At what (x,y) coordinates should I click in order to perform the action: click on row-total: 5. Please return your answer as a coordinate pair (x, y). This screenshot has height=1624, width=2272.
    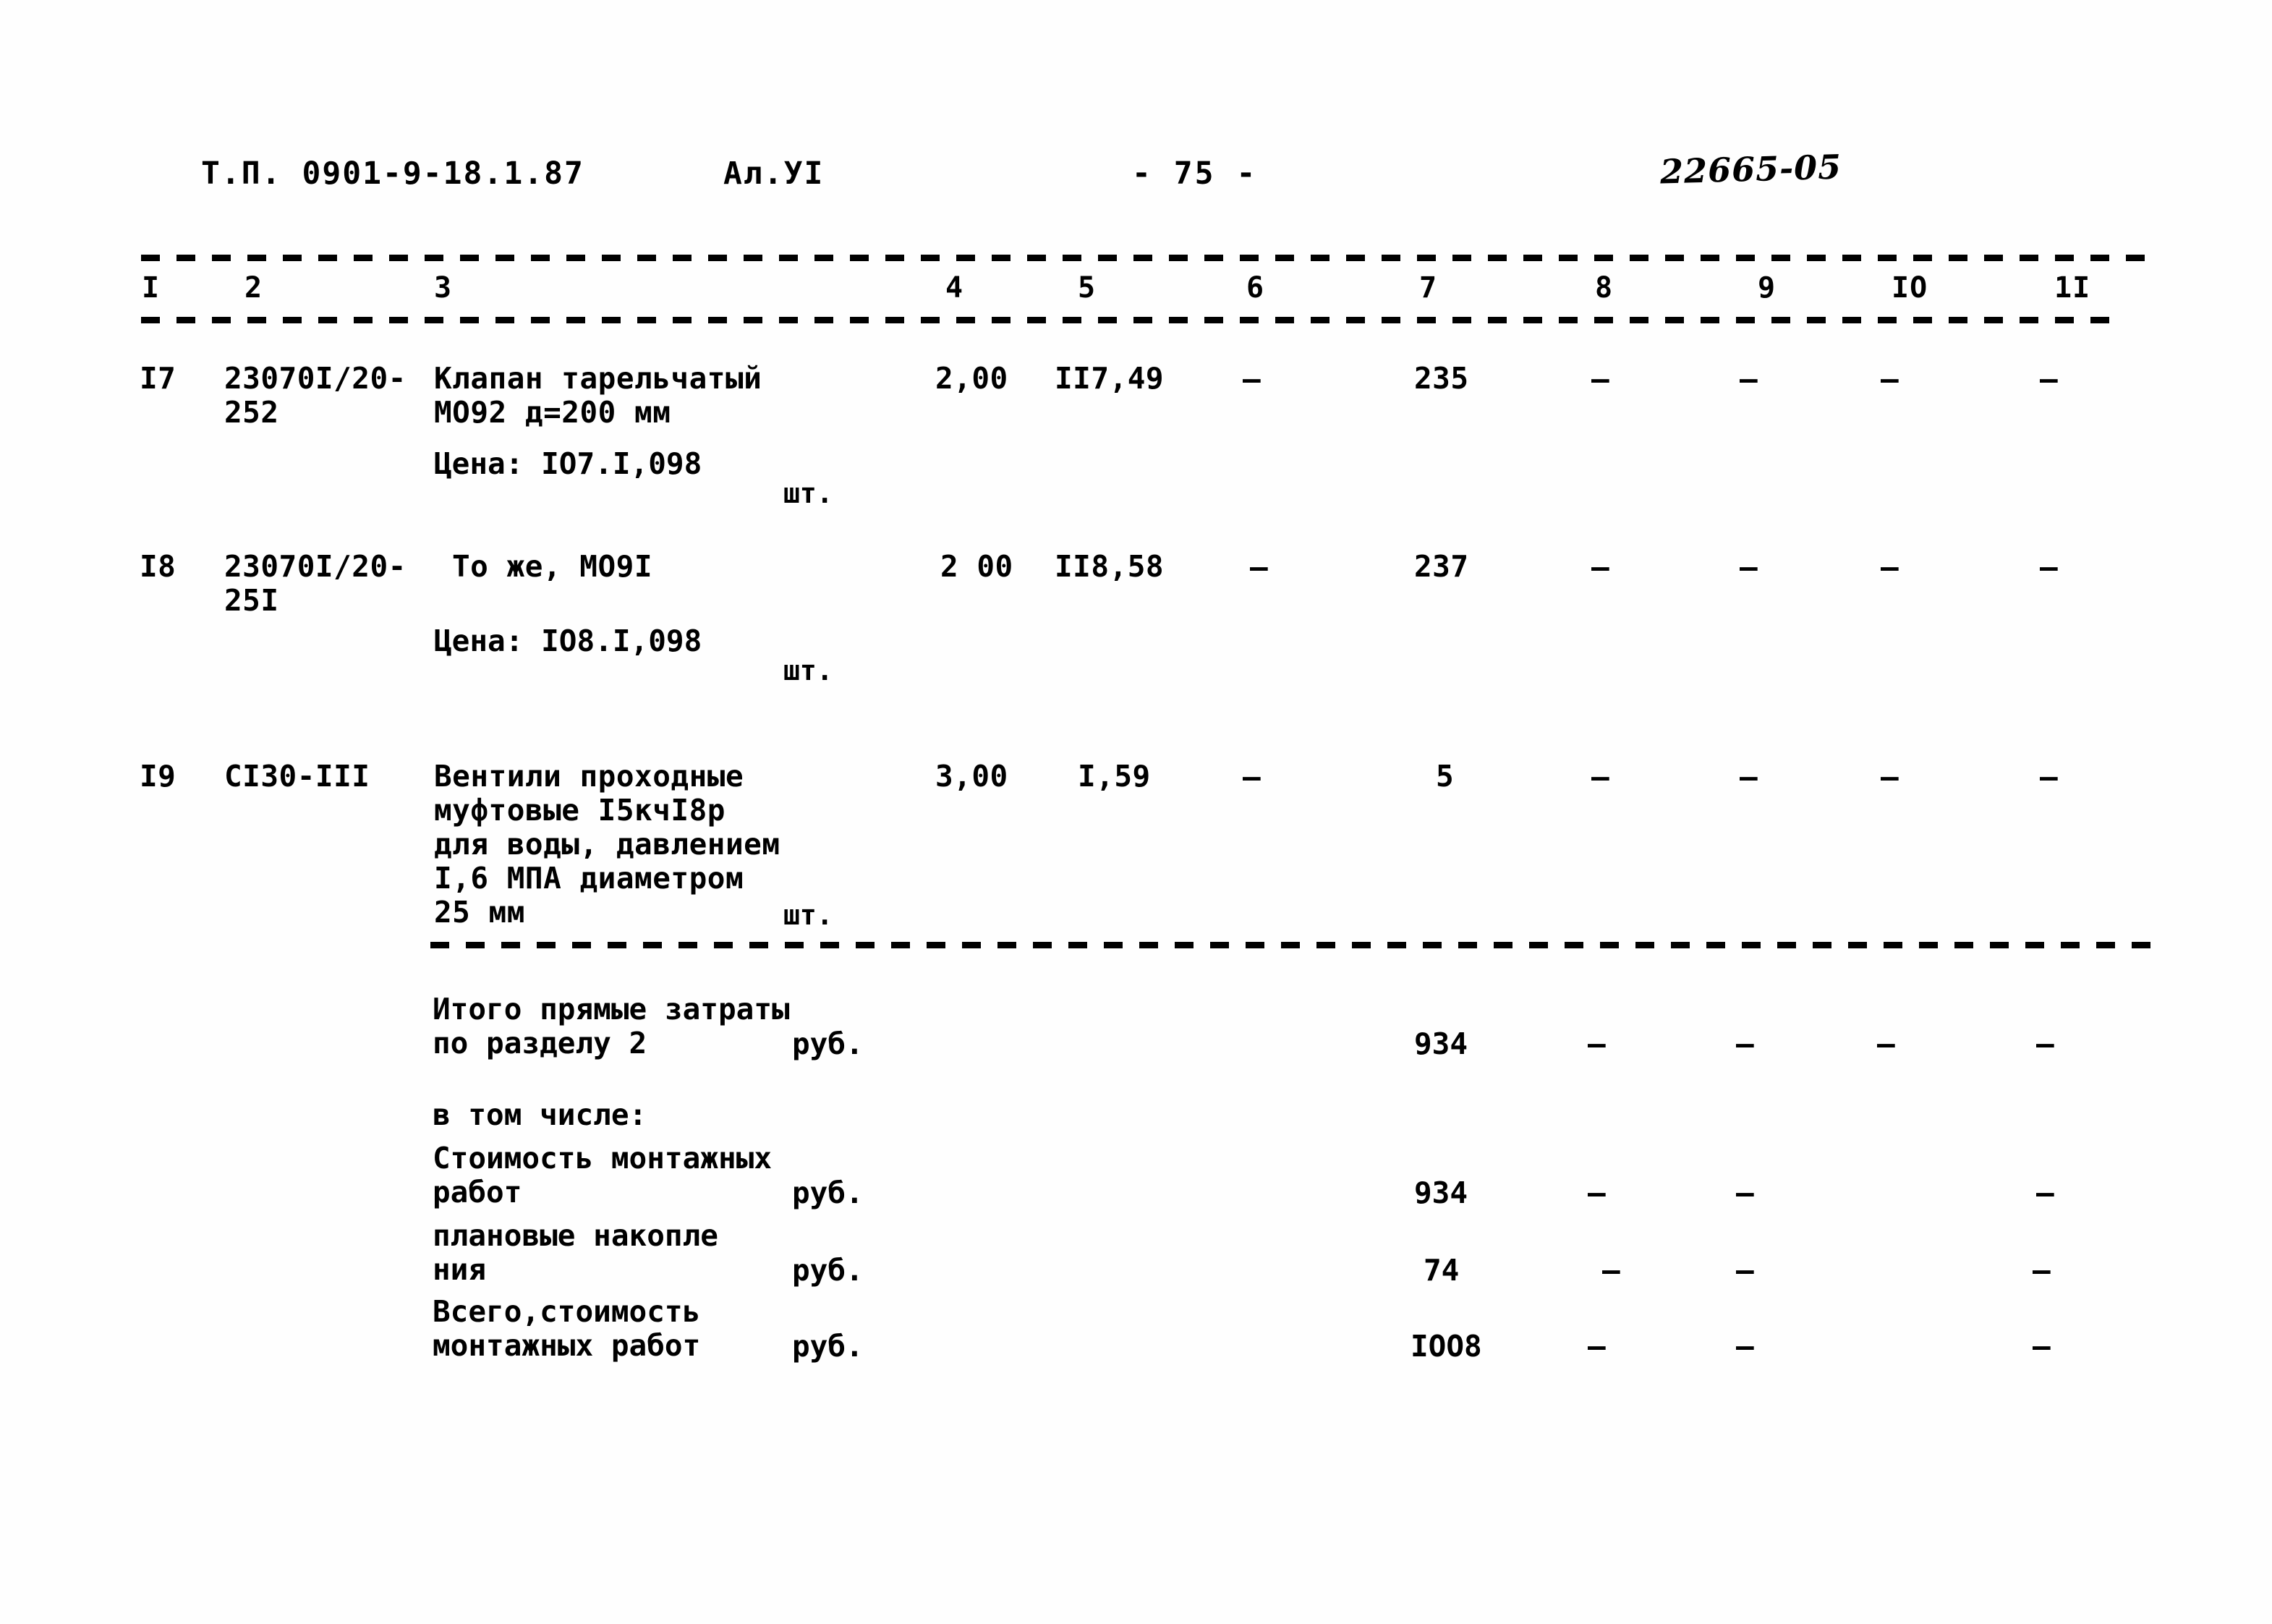
    Looking at the image, I should click on (1446, 776).